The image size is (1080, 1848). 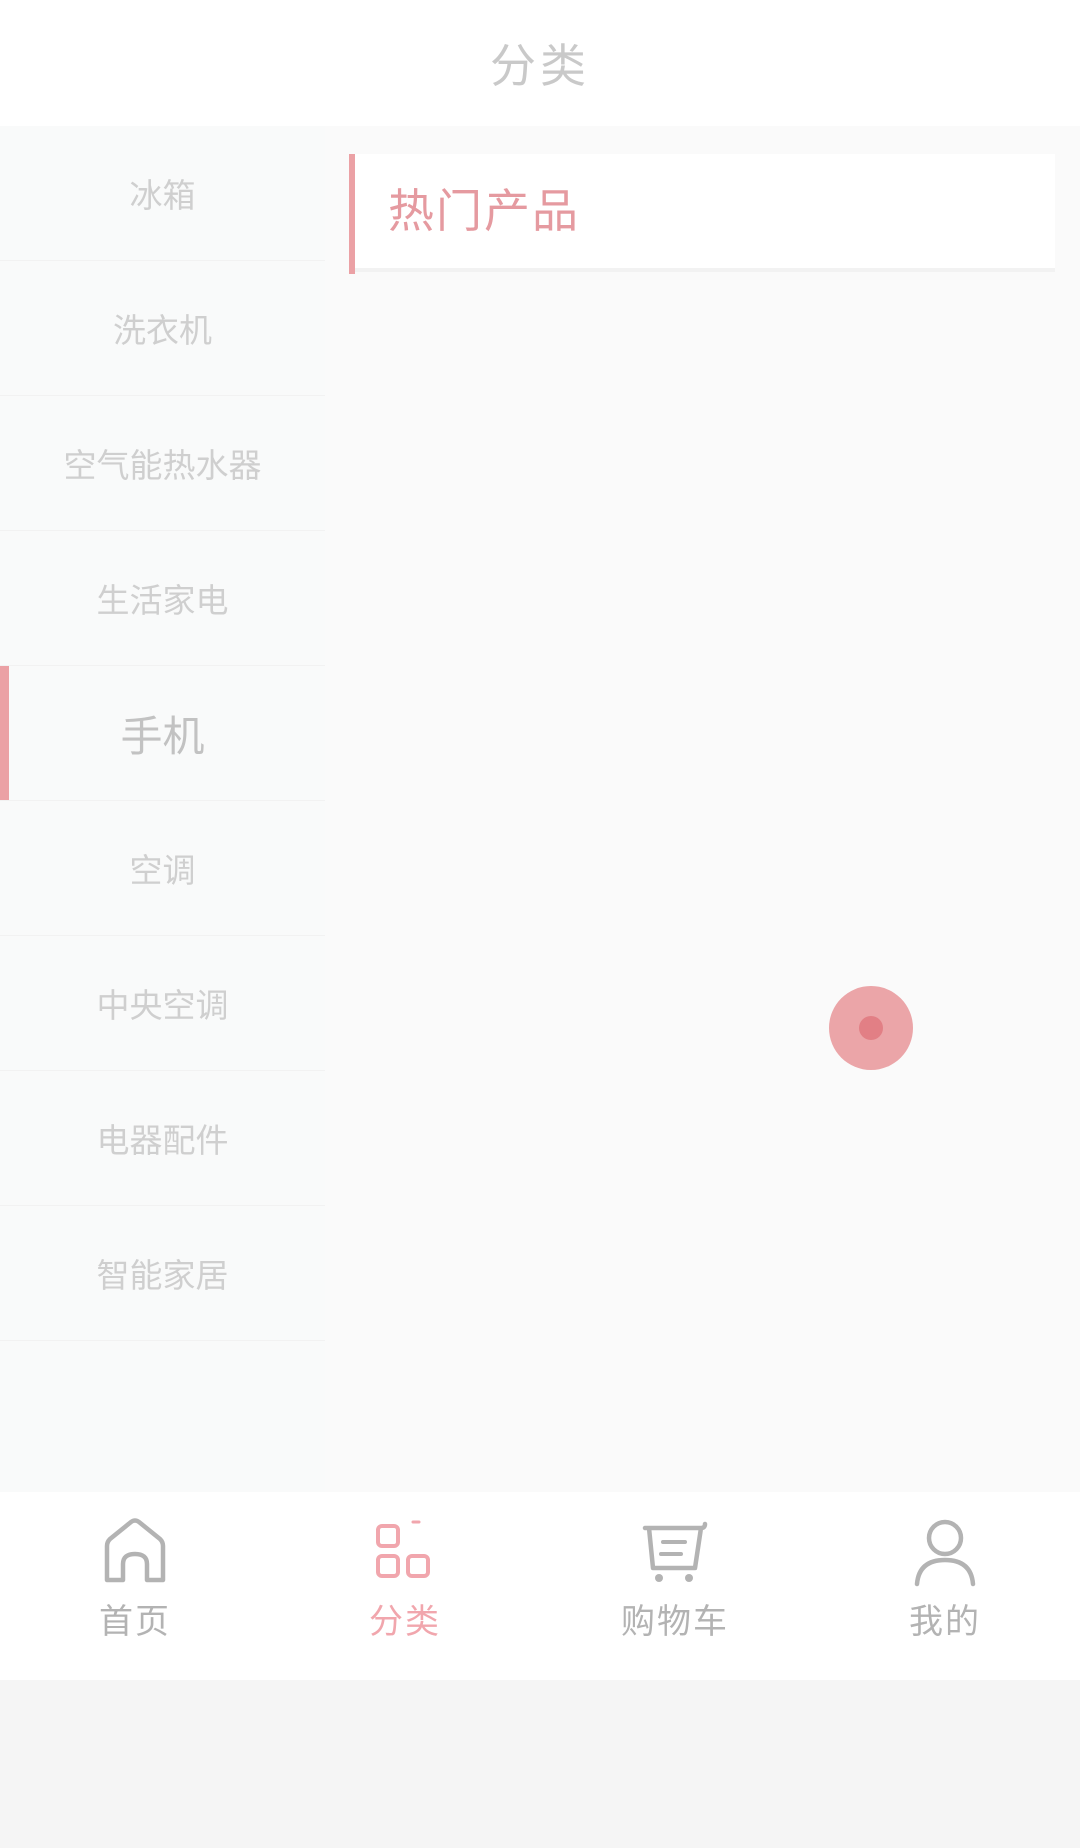 I want to click on tab-profile: 我的, so click(x=945, y=1586).